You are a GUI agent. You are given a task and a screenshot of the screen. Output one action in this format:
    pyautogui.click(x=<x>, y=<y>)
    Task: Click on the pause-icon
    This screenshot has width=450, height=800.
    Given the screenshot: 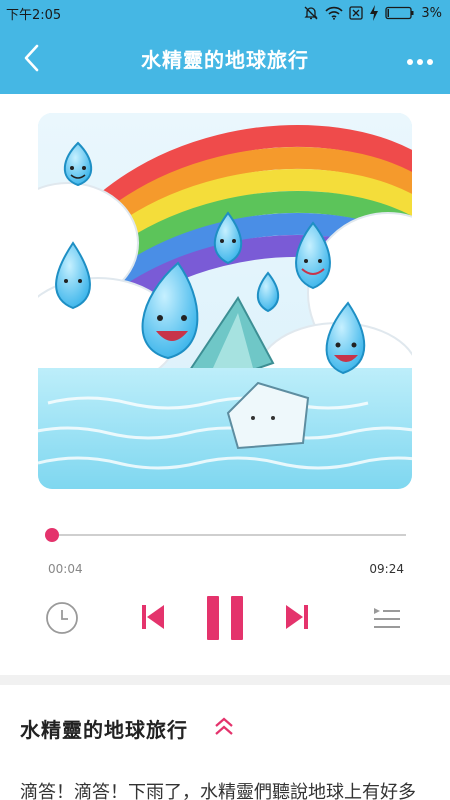 What is the action you would take?
    pyautogui.click(x=225, y=620)
    